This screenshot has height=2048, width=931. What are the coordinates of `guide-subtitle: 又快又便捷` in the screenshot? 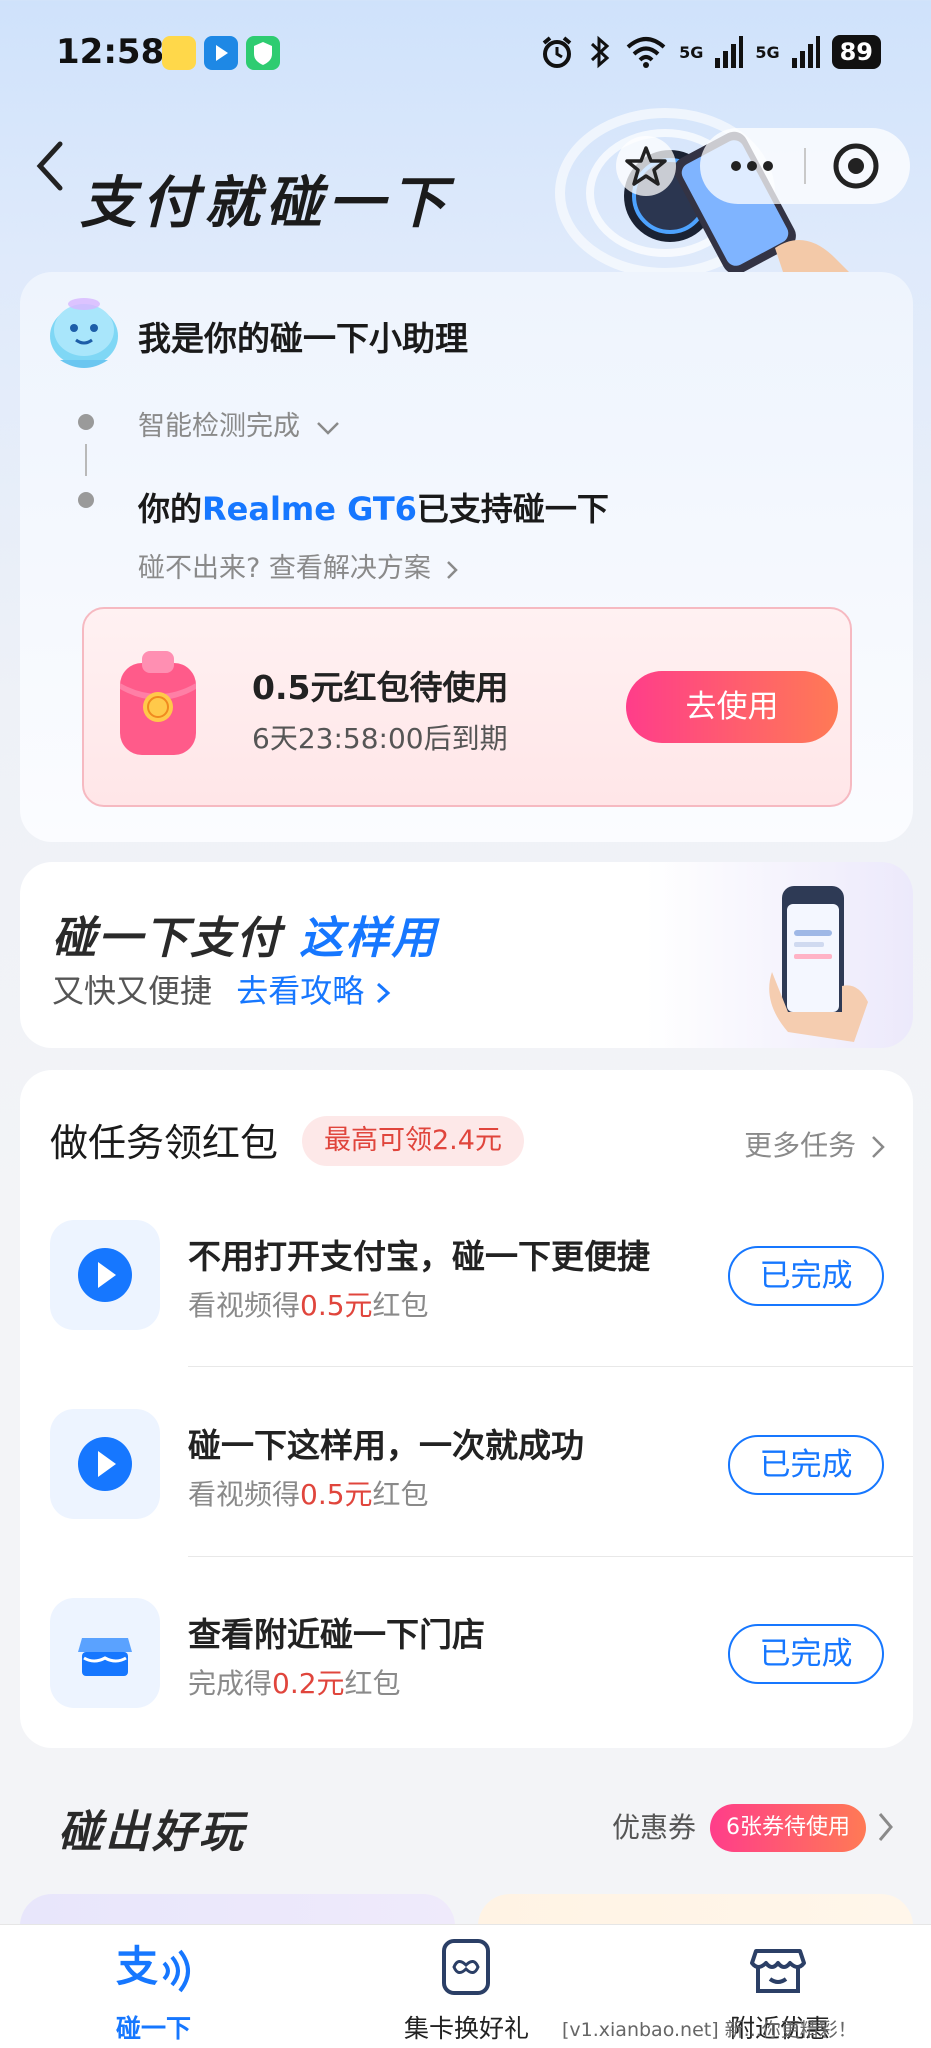 It's located at (132, 991).